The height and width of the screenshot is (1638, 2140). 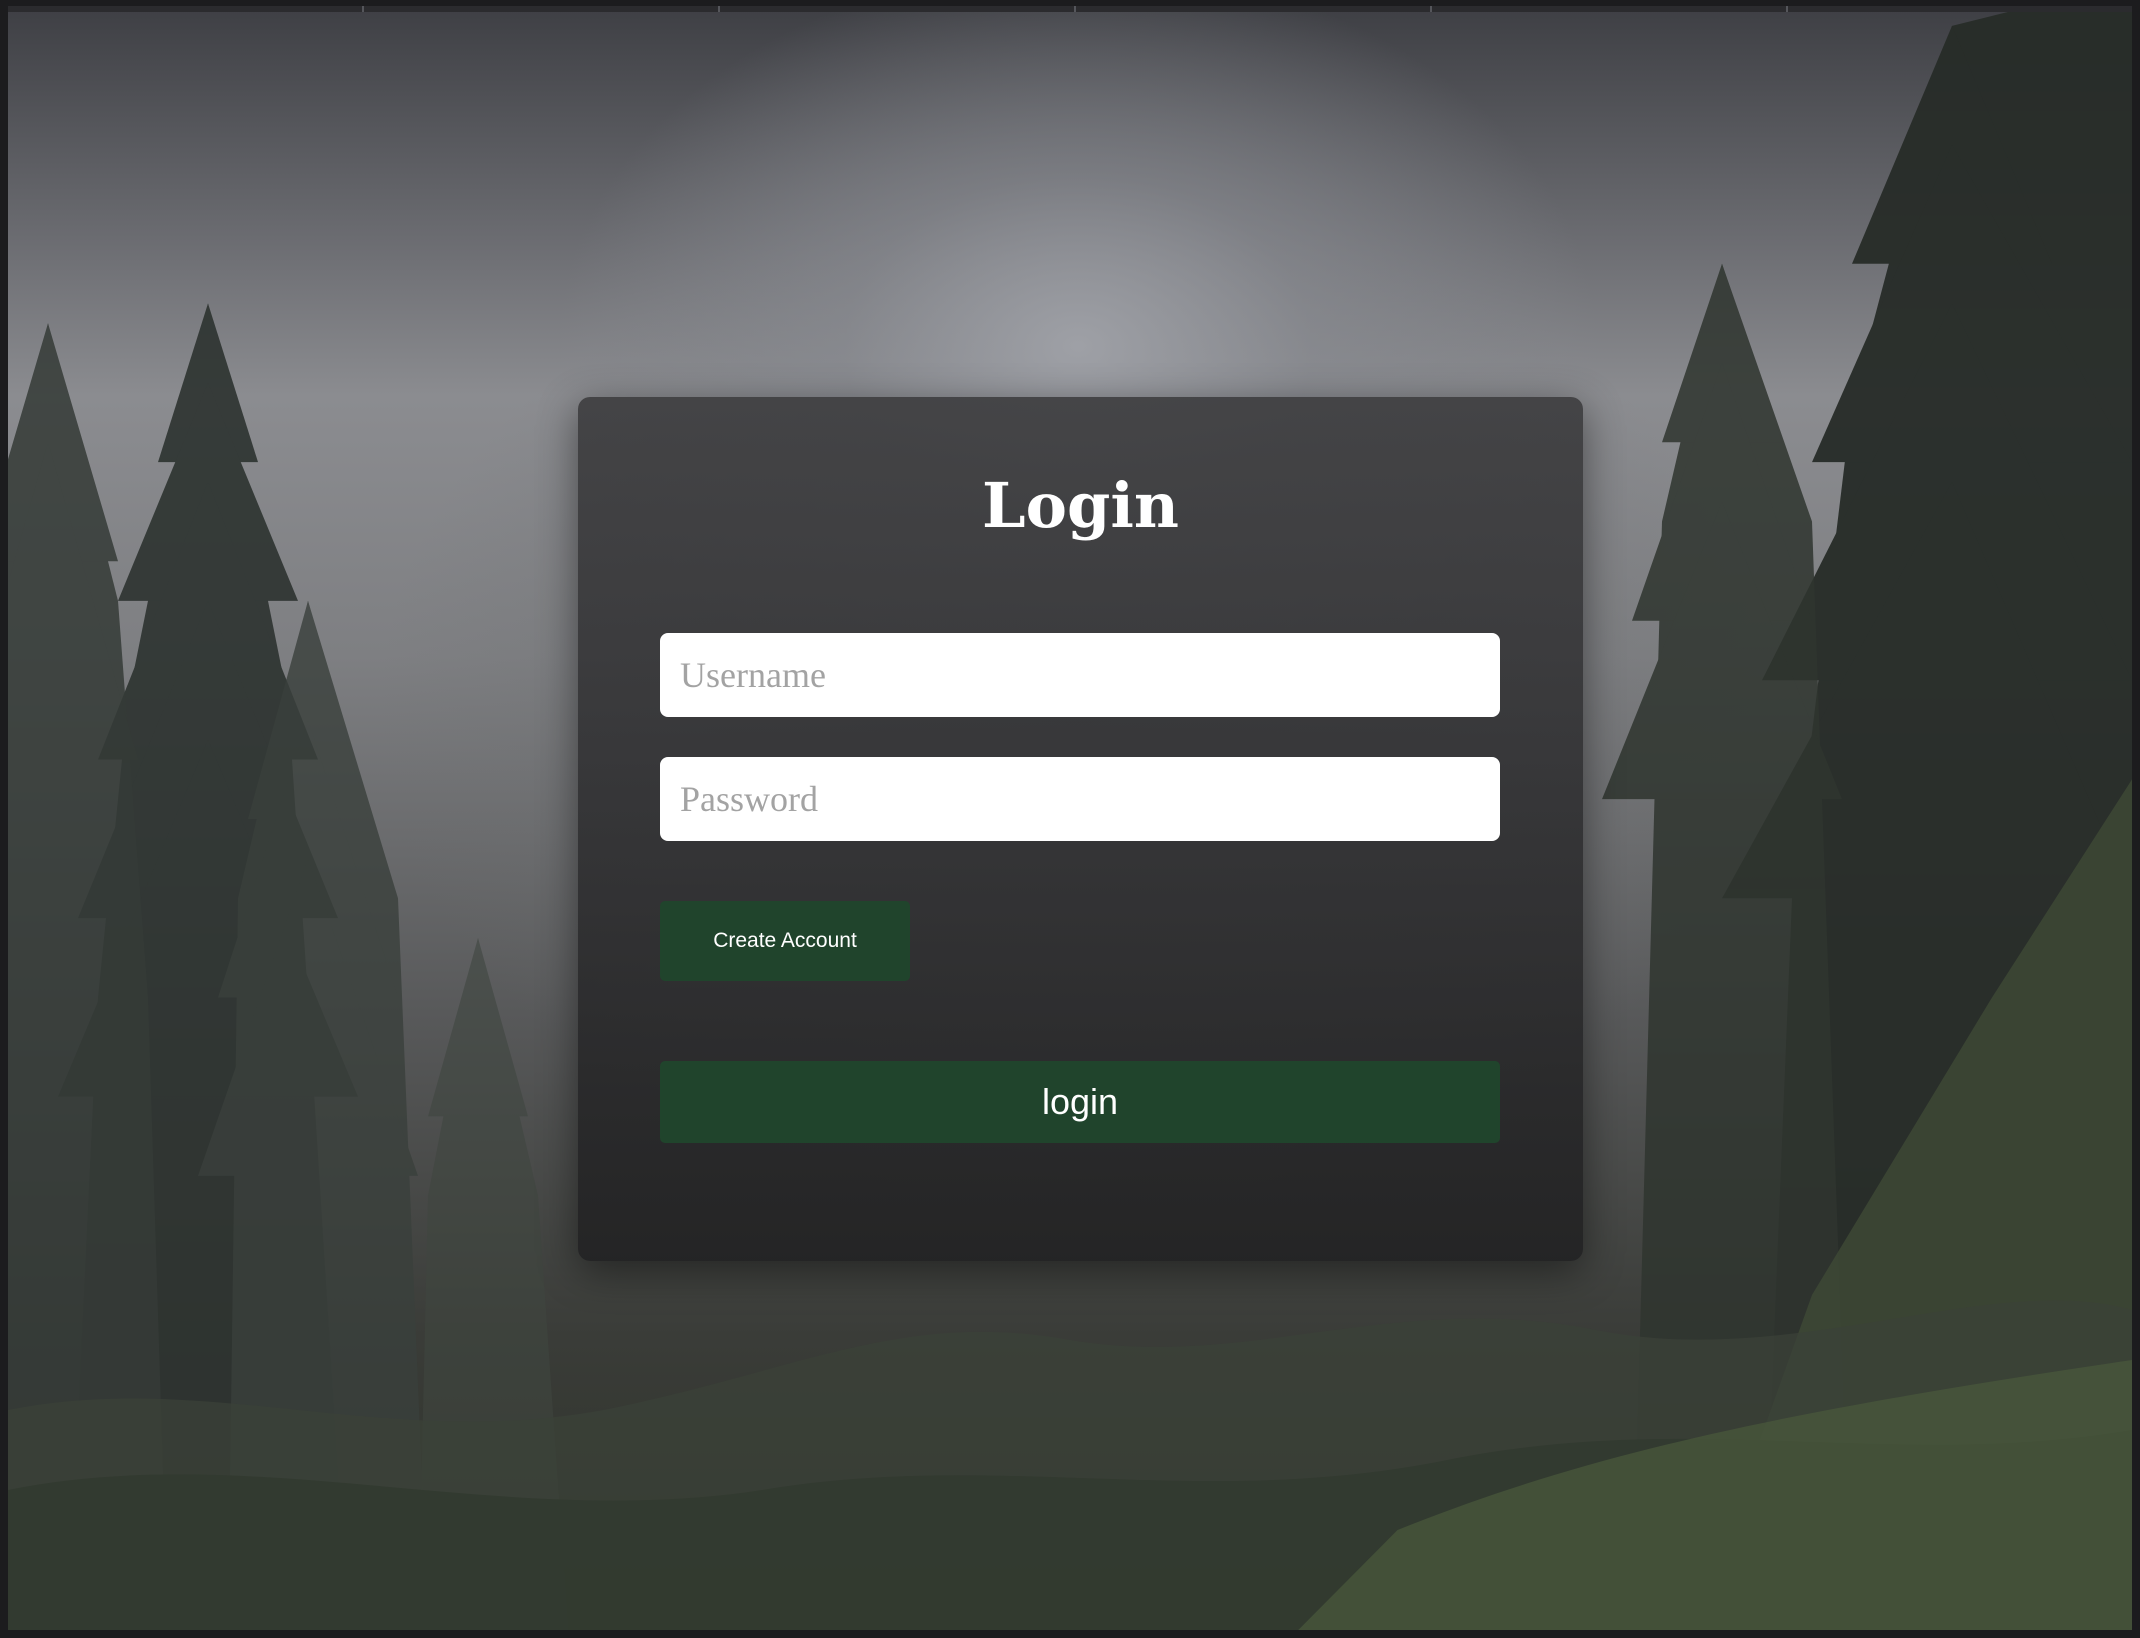 What do you see at coordinates (785, 941) in the screenshot?
I see `create-account-button: Create Account` at bounding box center [785, 941].